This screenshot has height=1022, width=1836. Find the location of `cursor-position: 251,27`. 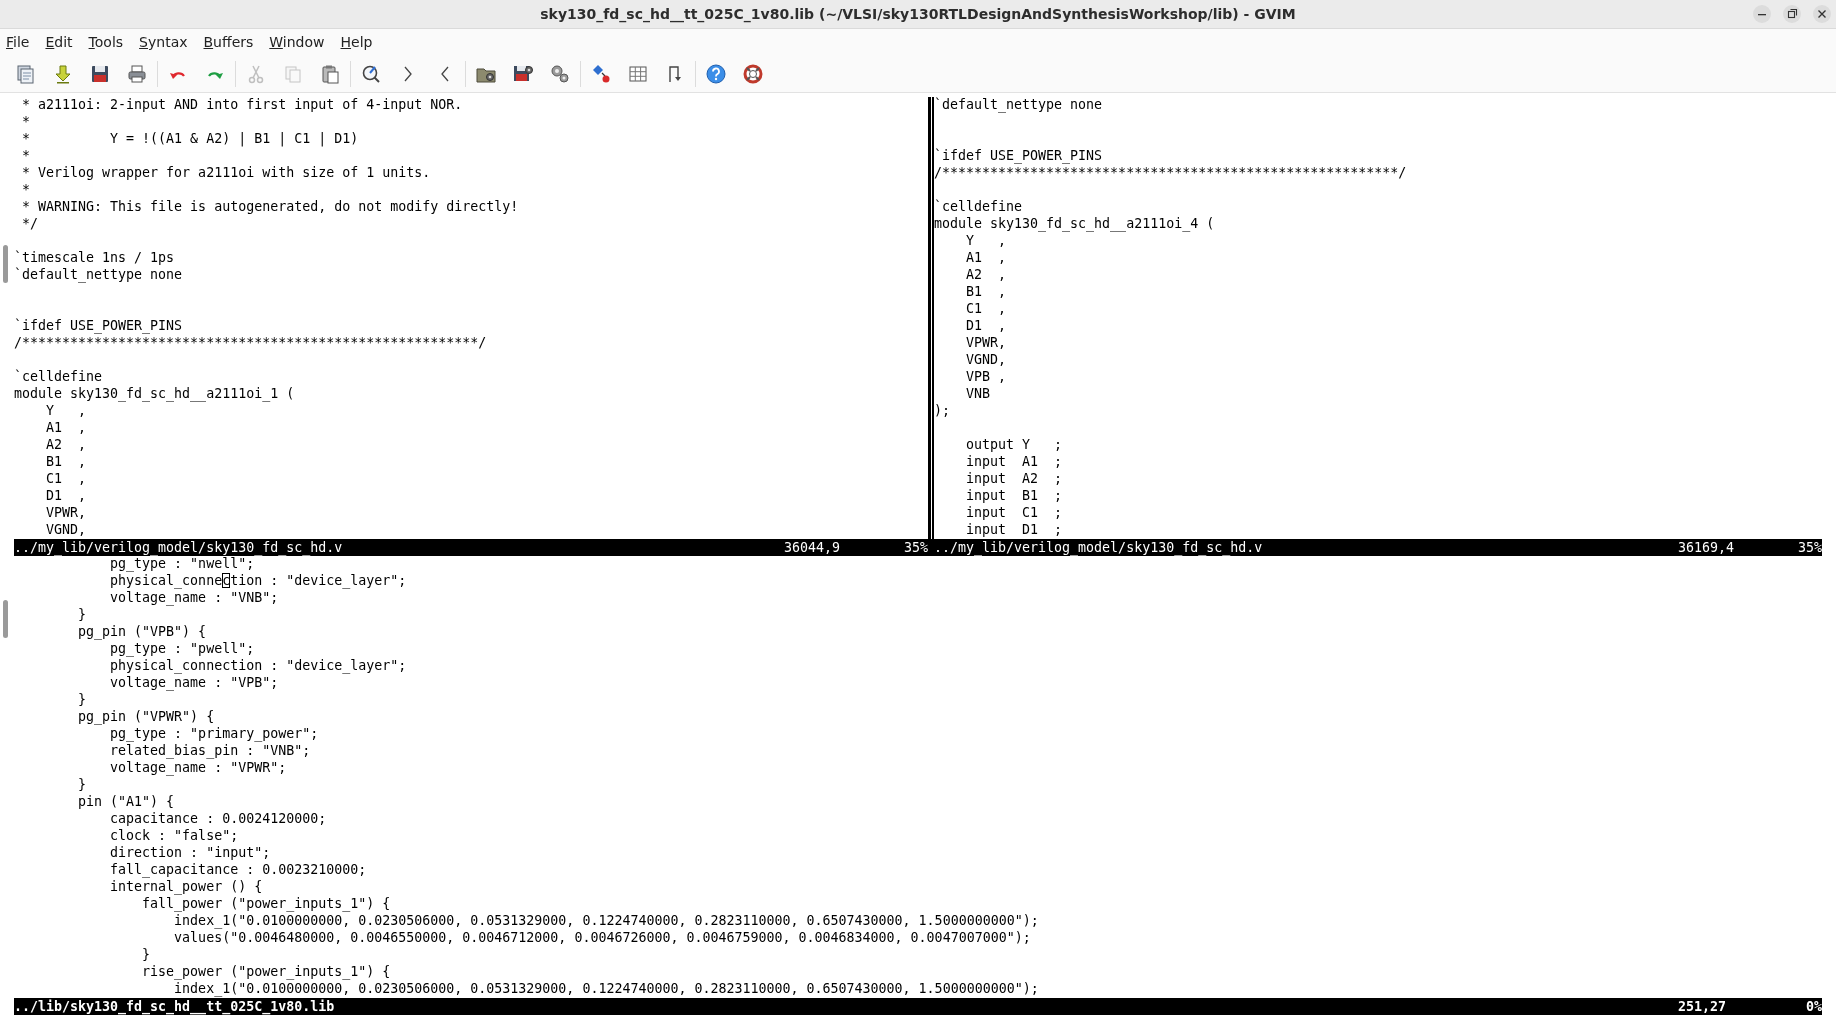

cursor-position: 251,27 is located at coordinates (1702, 1006).